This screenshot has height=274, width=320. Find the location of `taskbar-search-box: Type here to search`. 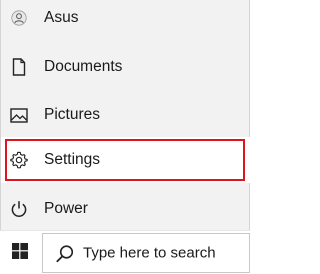

taskbar-search-box: Type here to search is located at coordinates (146, 253).